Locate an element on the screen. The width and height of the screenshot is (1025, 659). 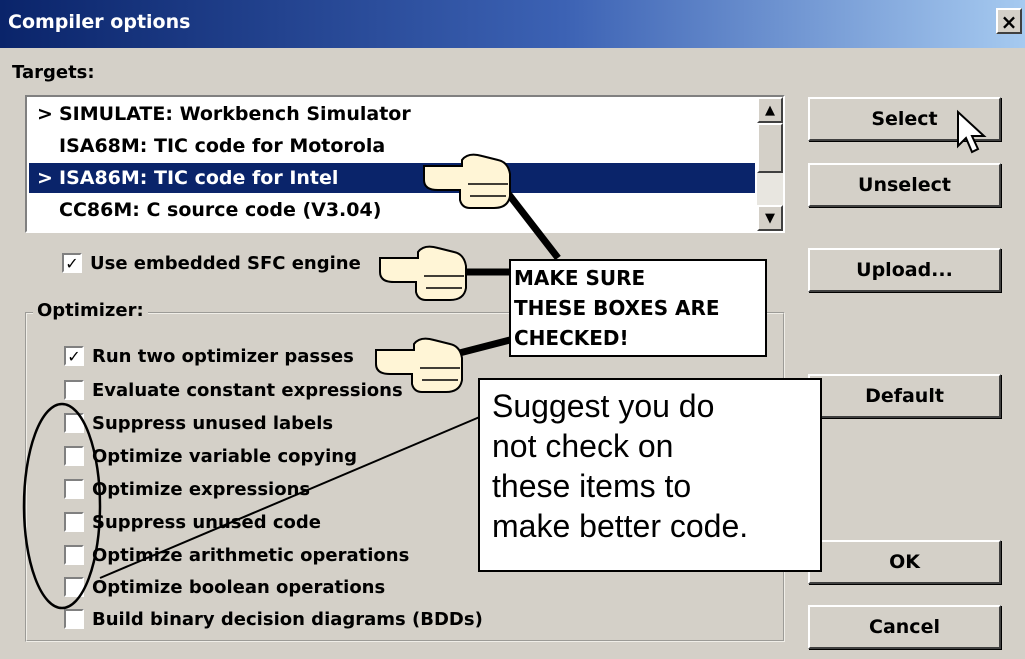
default-button: Default is located at coordinates (904, 396).